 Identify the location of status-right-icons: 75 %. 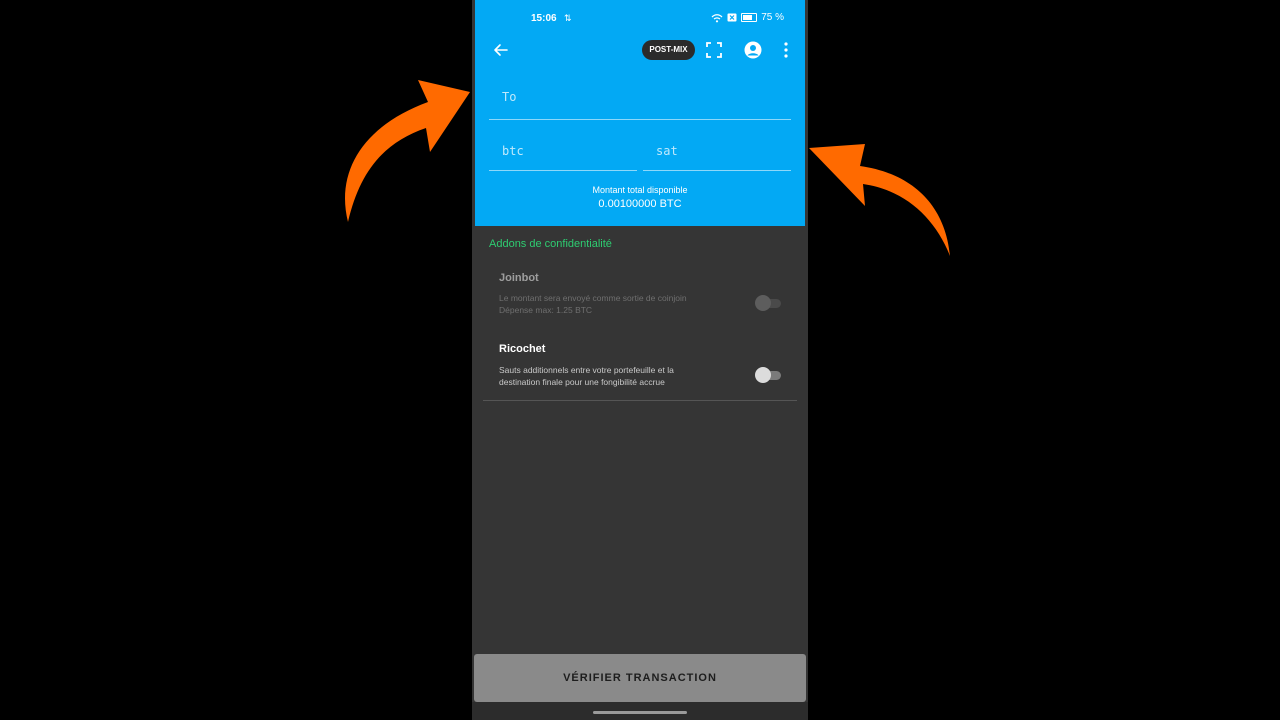
(747, 17).